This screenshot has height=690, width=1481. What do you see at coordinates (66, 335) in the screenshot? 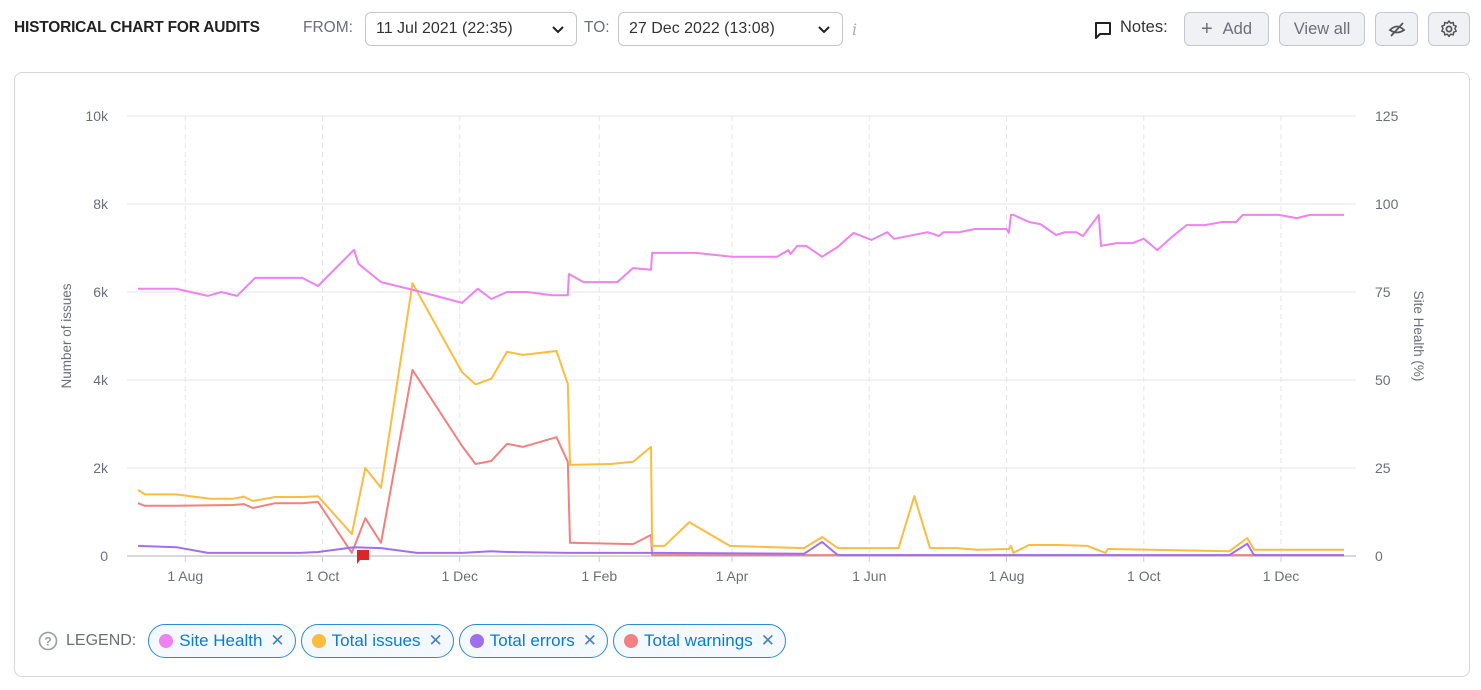
I see `y-axis-label: Number of issues` at bounding box center [66, 335].